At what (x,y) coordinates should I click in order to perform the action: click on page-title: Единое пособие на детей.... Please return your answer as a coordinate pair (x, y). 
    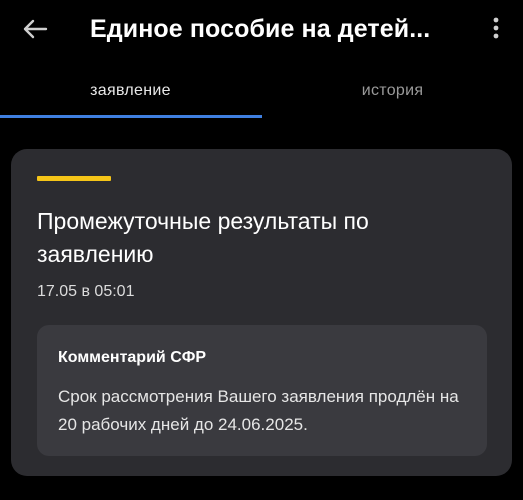
    Looking at the image, I should click on (260, 29).